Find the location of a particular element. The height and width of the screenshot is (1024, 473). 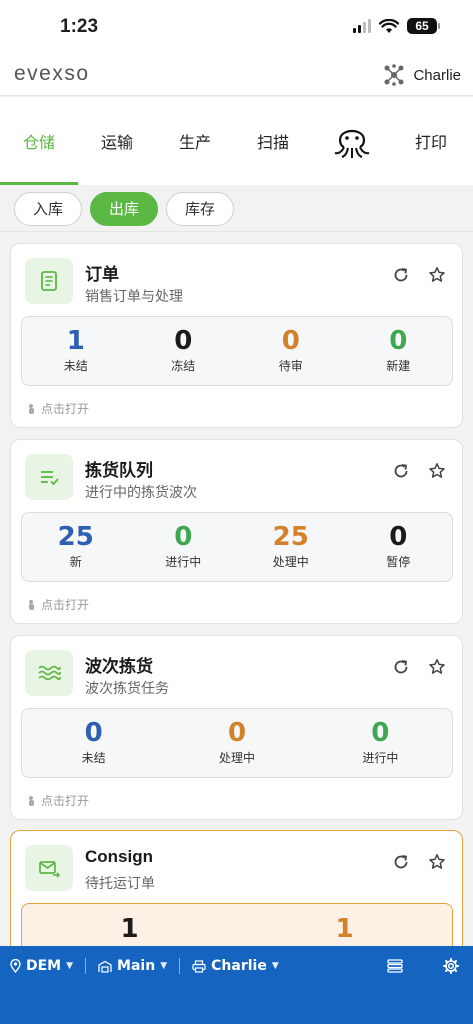

card-subtitle: 进行中的拣货波次 is located at coordinates (141, 493).